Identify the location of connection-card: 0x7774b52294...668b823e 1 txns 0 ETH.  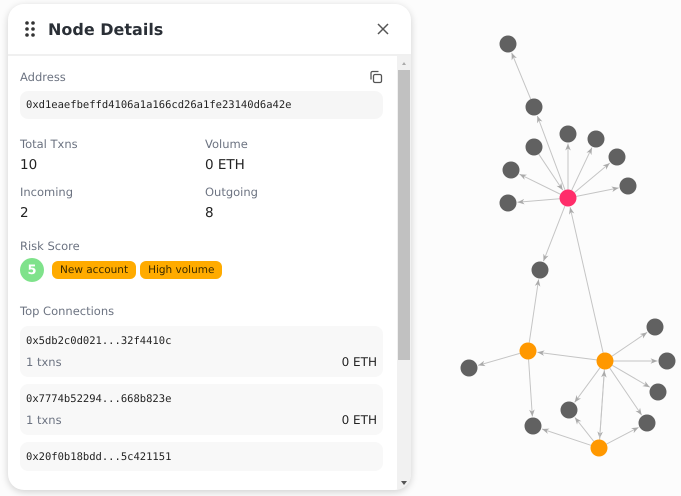
(201, 409).